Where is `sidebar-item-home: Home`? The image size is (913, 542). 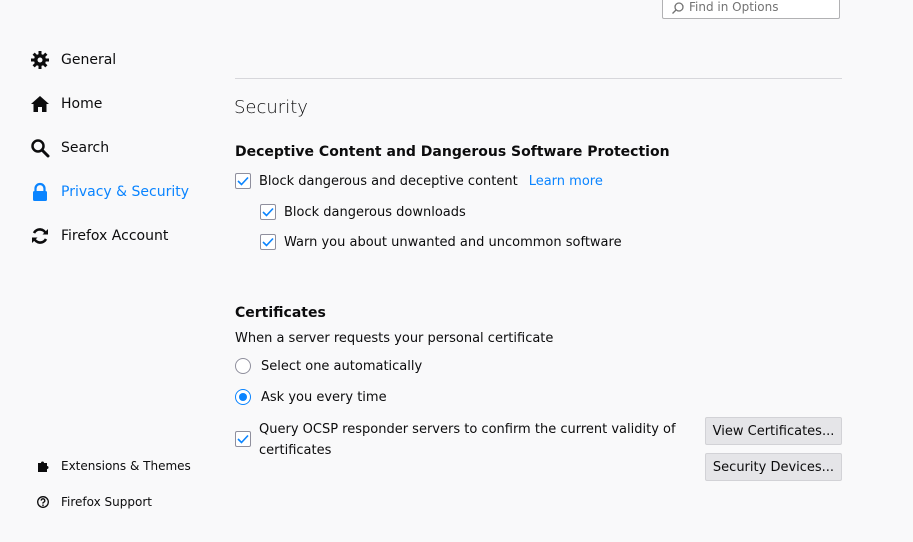 sidebar-item-home: Home is located at coordinates (66, 104).